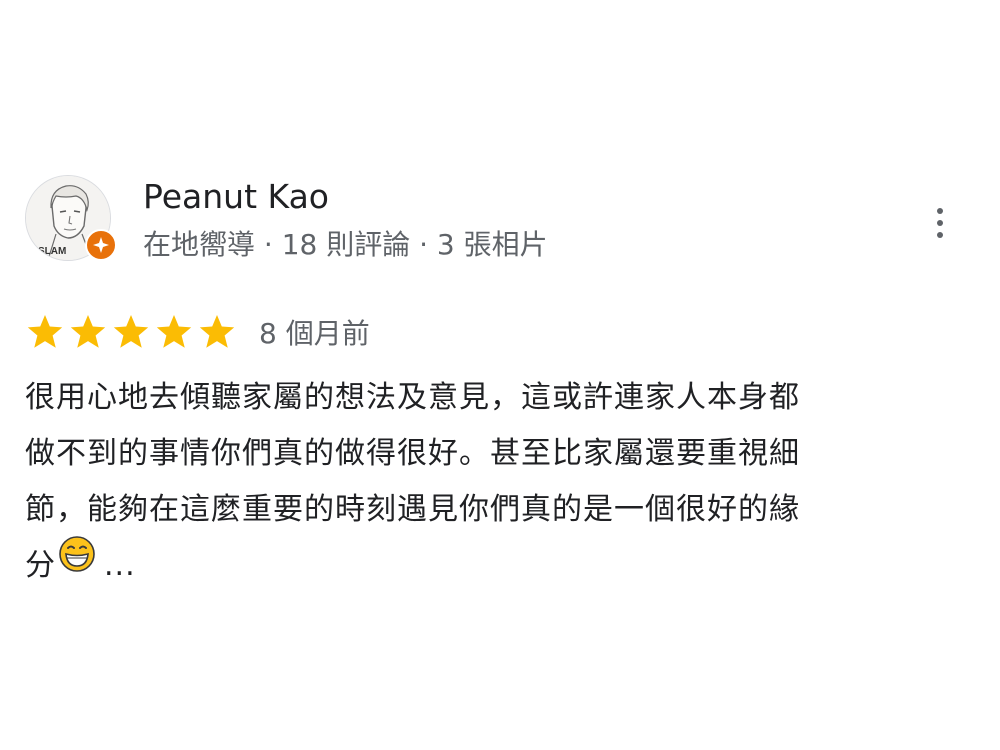 The width and height of the screenshot is (1000, 750). What do you see at coordinates (412, 453) in the screenshot?
I see `review-text-line: 做不到的事情你們真的做得很好。甚至比家屬還要重視細` at bounding box center [412, 453].